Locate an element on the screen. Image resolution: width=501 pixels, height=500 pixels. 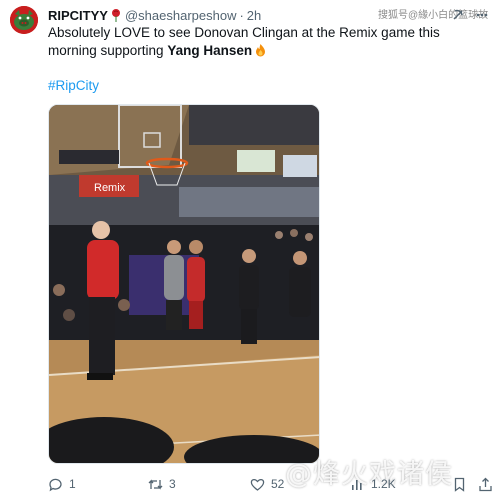
reply-button: 1 is located at coordinates (62, 484).